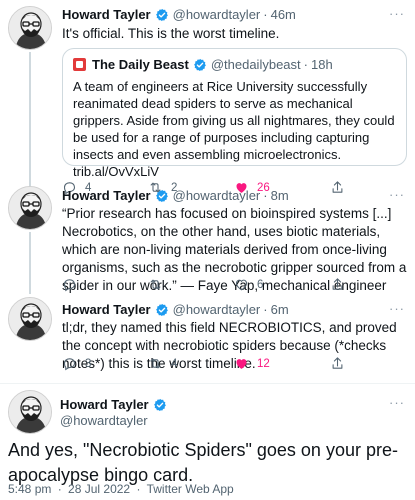 The image size is (415, 500). Describe the element at coordinates (174, 363) in the screenshot. I see `retweet-count: 4` at that location.